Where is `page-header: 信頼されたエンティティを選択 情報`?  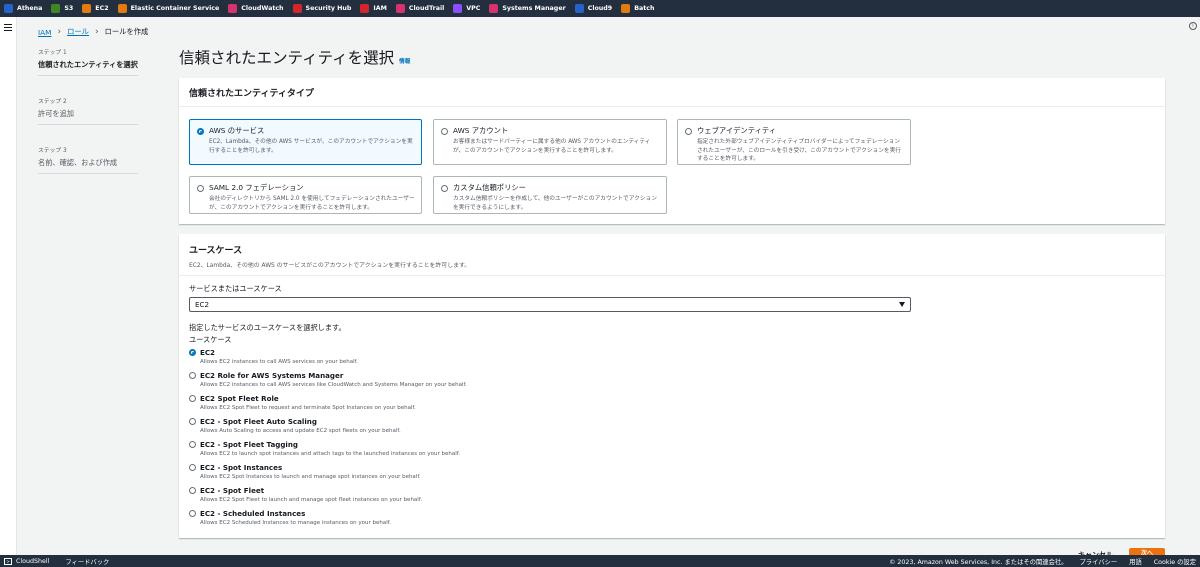
page-header: 信頼されたエンティティを選択 情報 is located at coordinates (294, 57).